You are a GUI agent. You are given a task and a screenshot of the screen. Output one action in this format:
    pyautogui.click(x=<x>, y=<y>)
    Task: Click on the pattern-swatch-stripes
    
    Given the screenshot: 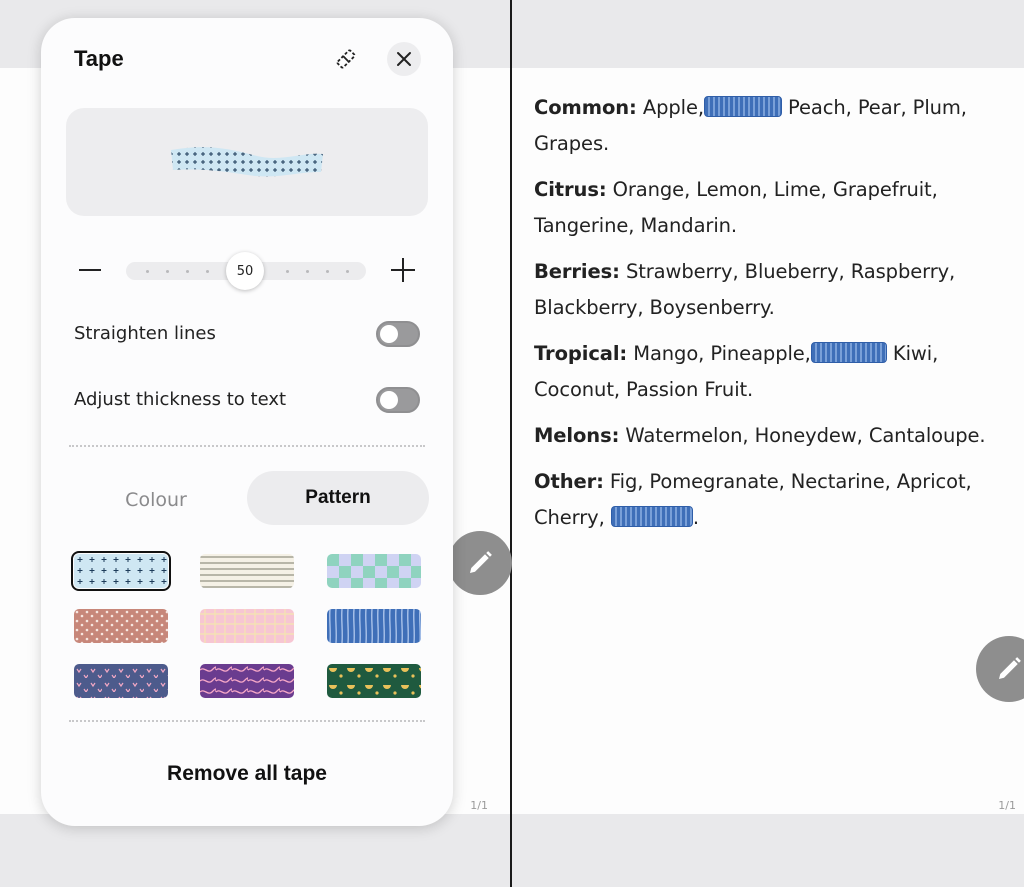 What is the action you would take?
    pyautogui.click(x=374, y=626)
    